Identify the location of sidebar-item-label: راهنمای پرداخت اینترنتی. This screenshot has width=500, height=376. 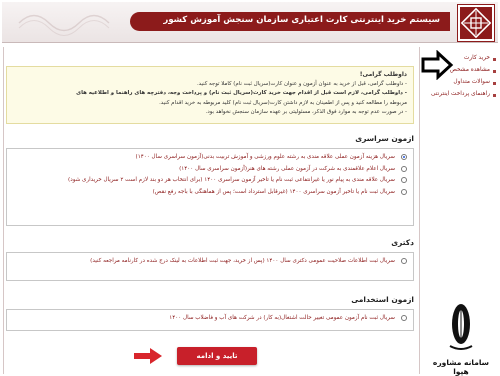
(460, 94).